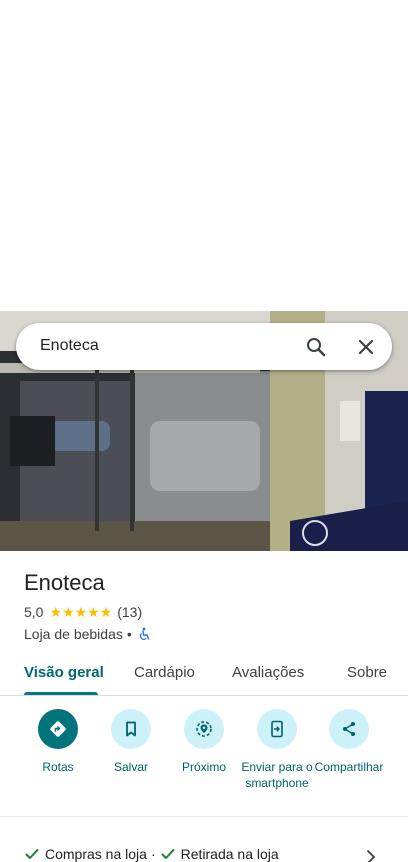 This screenshot has width=408, height=862. What do you see at coordinates (316, 347) in the screenshot?
I see `search-icon` at bounding box center [316, 347].